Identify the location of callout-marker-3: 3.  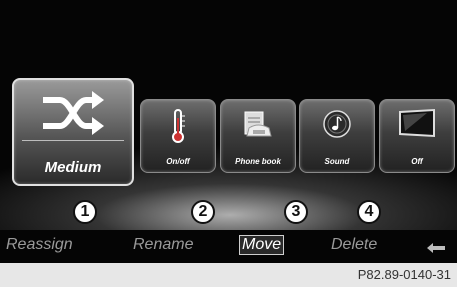
(296, 212).